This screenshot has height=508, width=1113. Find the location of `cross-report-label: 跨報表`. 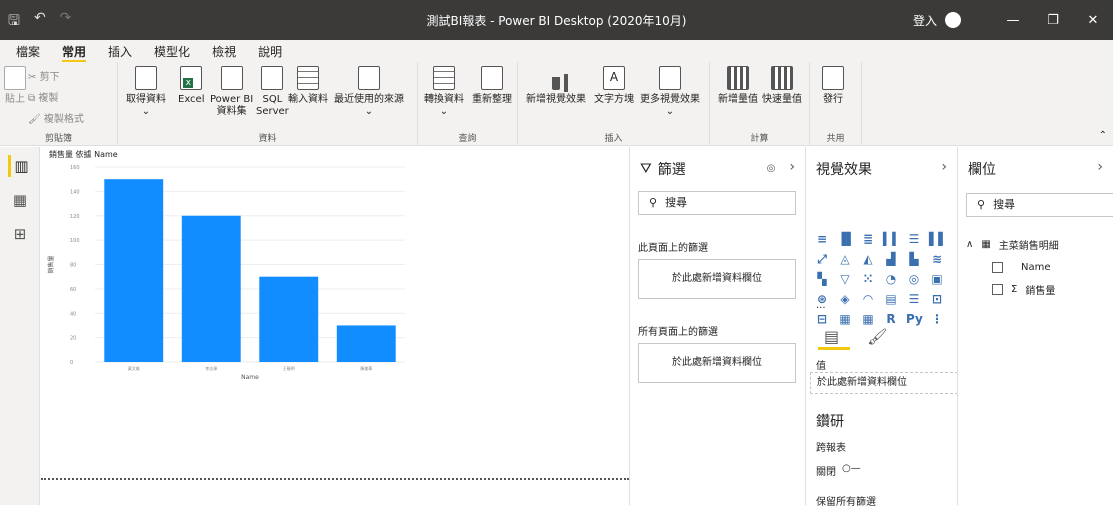

cross-report-label: 跨報表 is located at coordinates (831, 448).